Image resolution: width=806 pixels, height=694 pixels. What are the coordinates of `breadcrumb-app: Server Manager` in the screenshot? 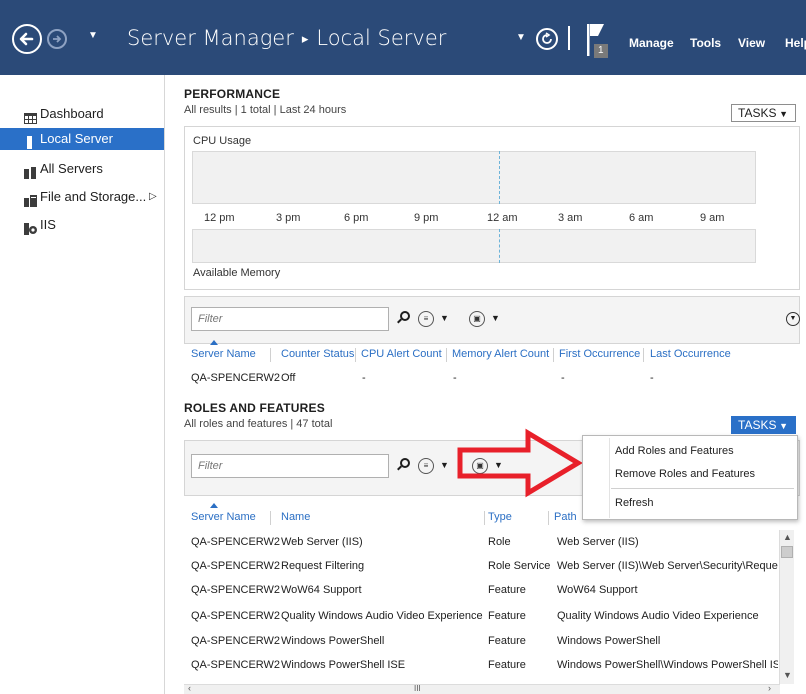 It's located at (210, 38).